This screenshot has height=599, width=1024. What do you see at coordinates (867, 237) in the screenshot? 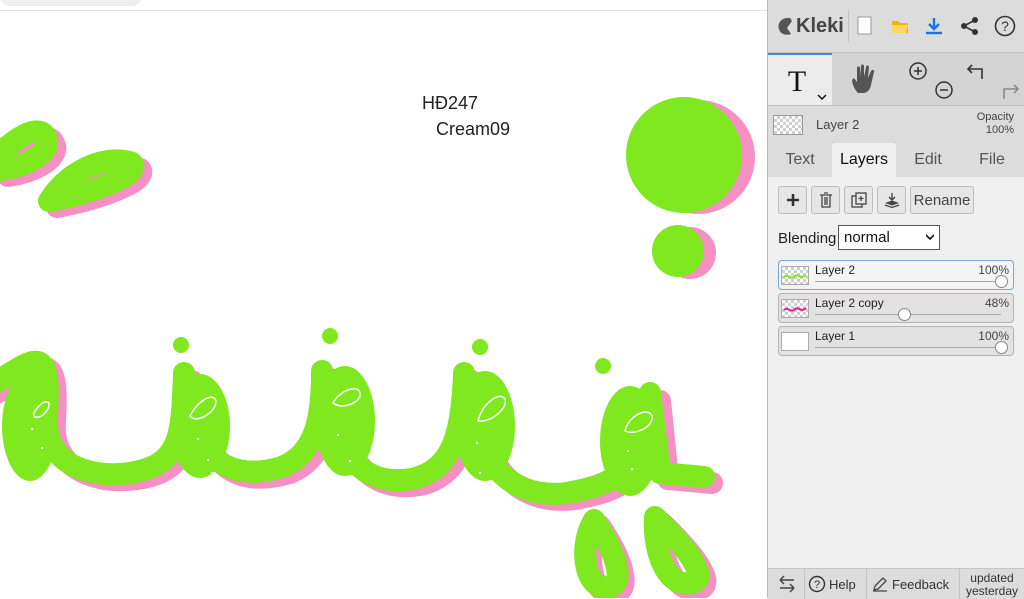
I see `blending-value: normal` at bounding box center [867, 237].